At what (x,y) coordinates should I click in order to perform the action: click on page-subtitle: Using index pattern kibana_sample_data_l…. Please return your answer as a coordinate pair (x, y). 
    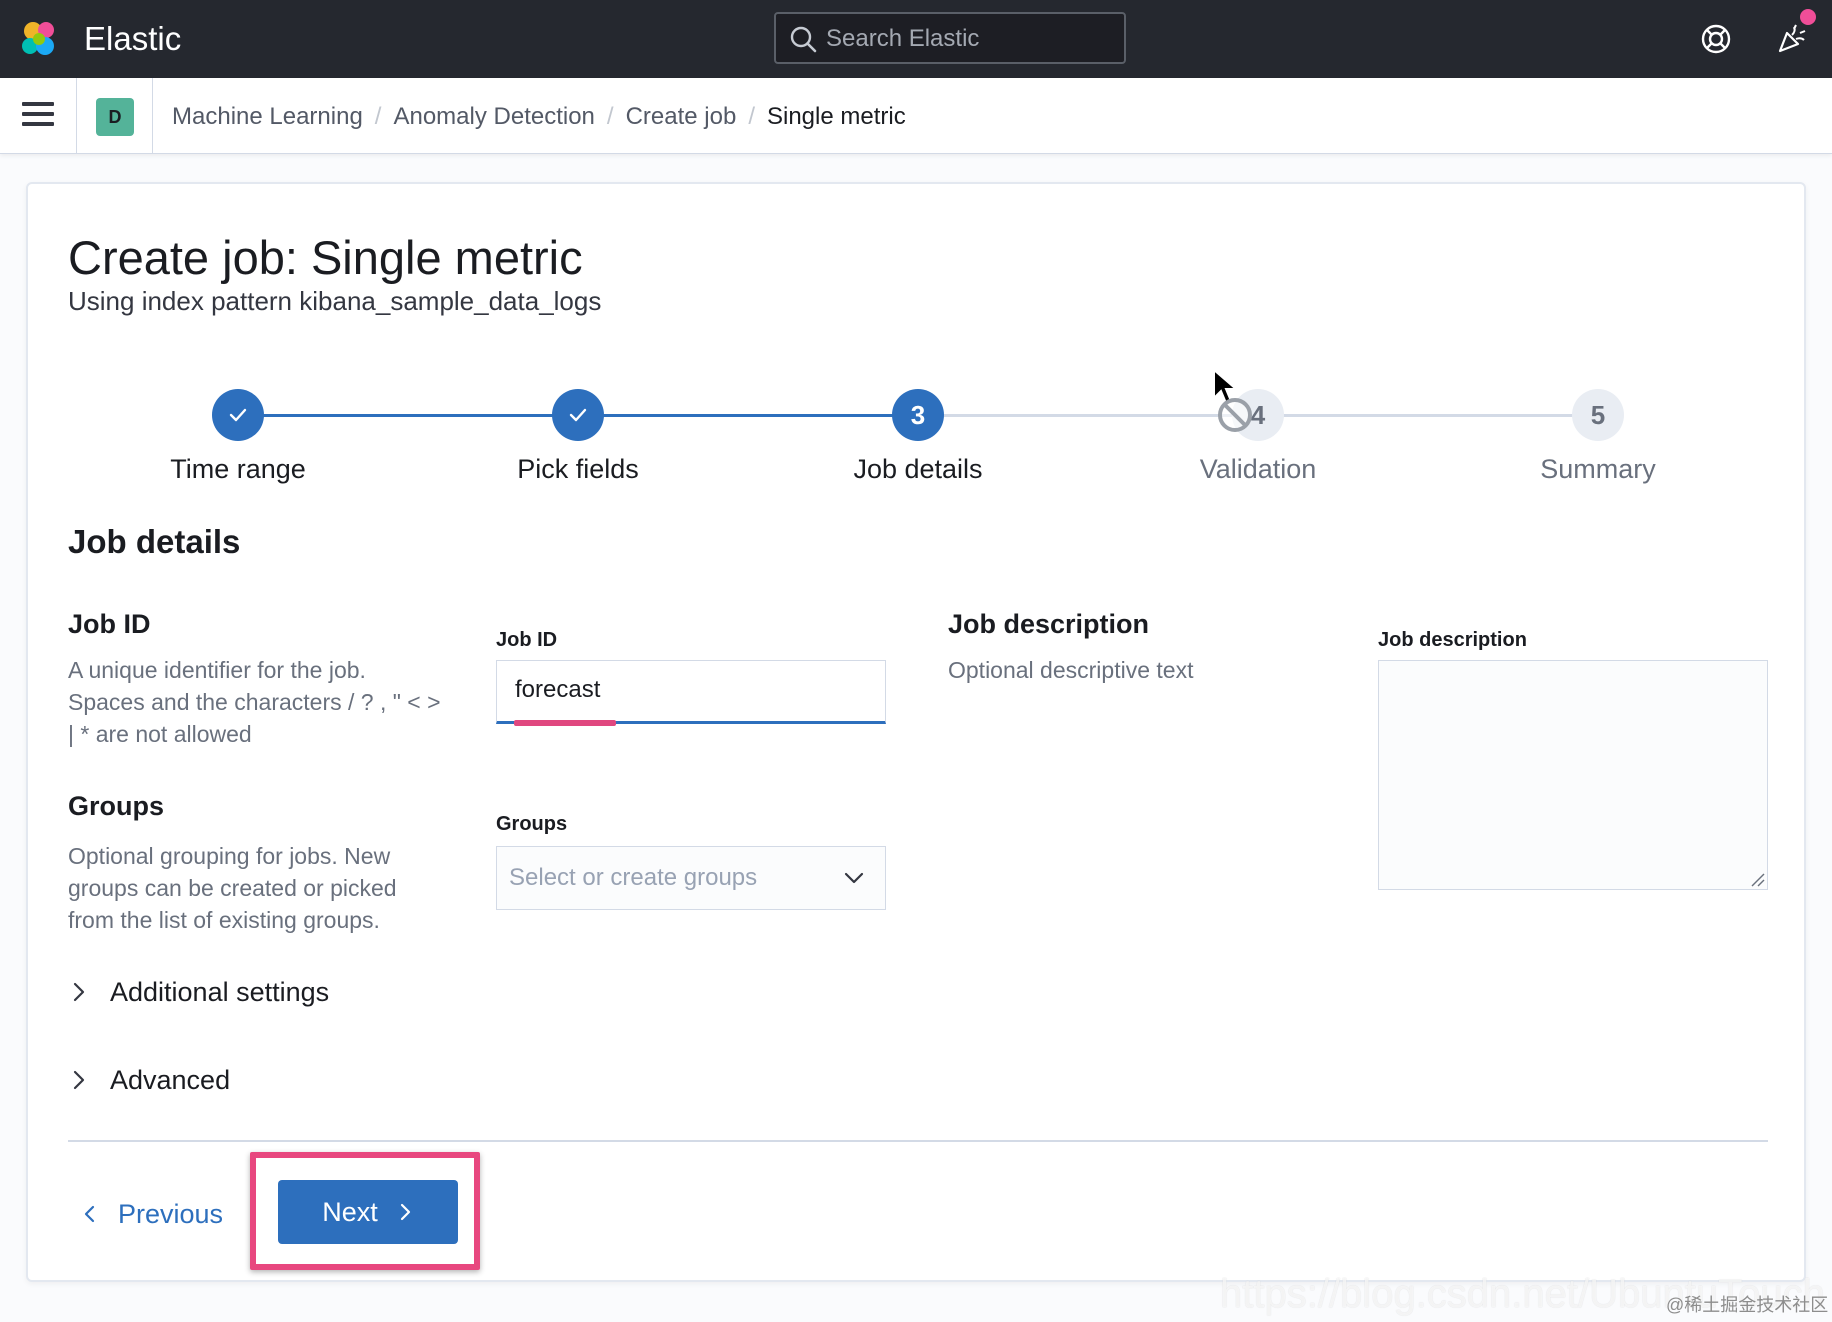
    Looking at the image, I should click on (335, 301).